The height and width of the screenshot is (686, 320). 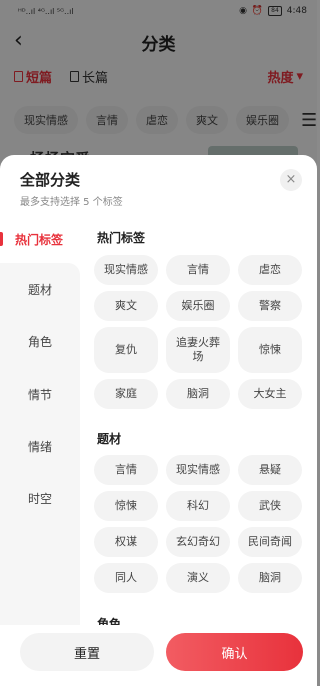 What do you see at coordinates (198, 578) in the screenshot?
I see `tag: 演义` at bounding box center [198, 578].